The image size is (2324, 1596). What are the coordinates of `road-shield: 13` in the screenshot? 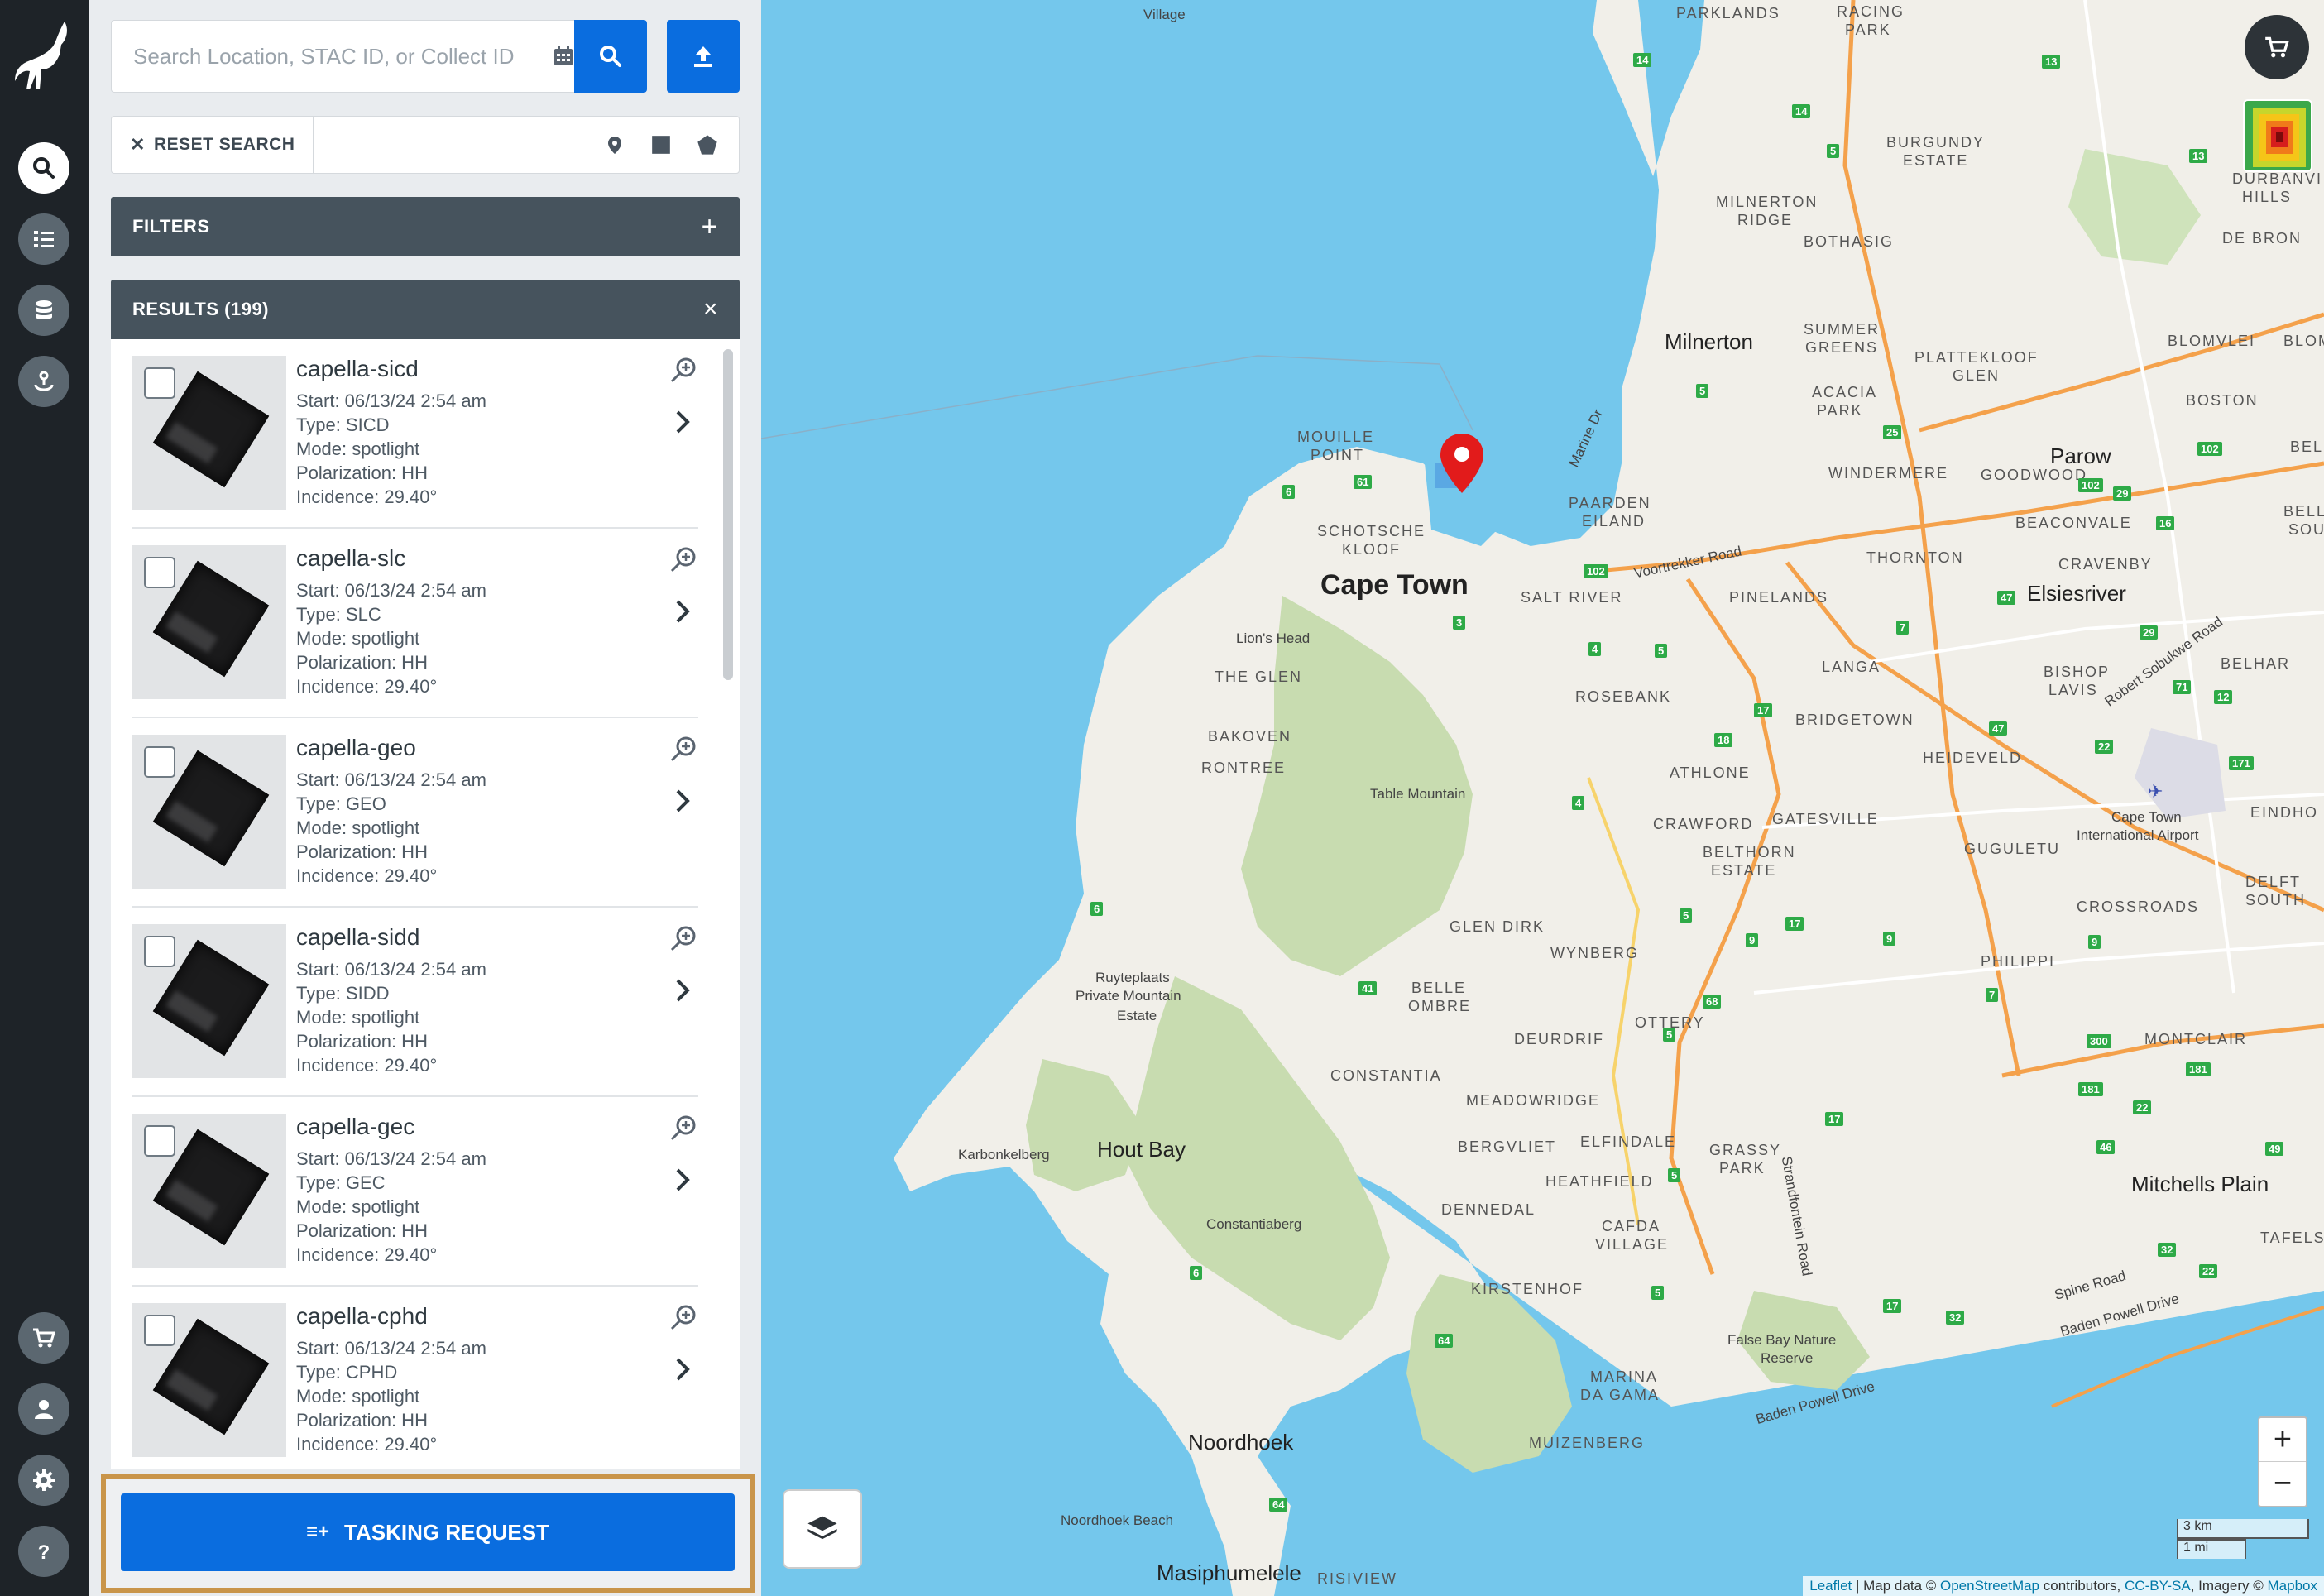 It's located at (2198, 156).